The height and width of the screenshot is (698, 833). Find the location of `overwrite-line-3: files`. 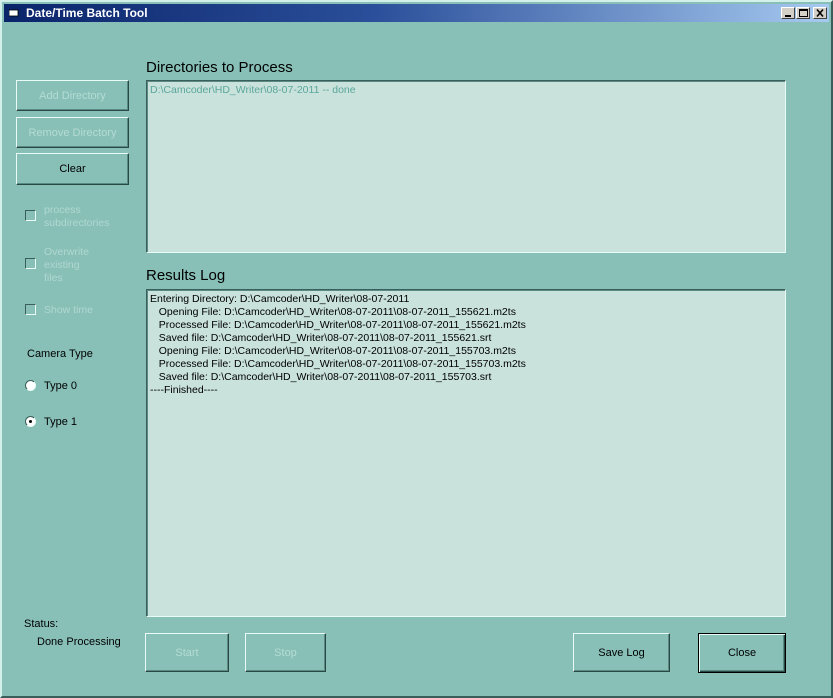

overwrite-line-3: files is located at coordinates (53, 278).